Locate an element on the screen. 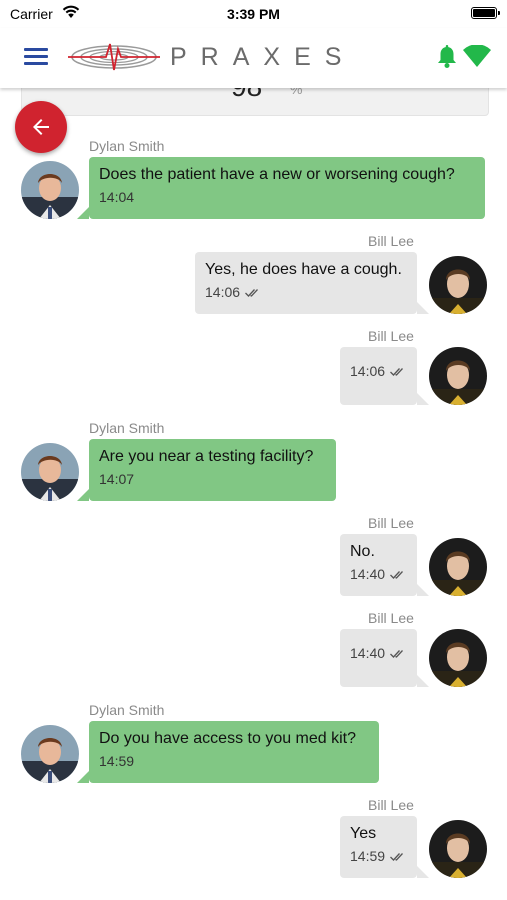 This screenshot has height=900, width=507. brand-name: PRAXES is located at coordinates (263, 57).